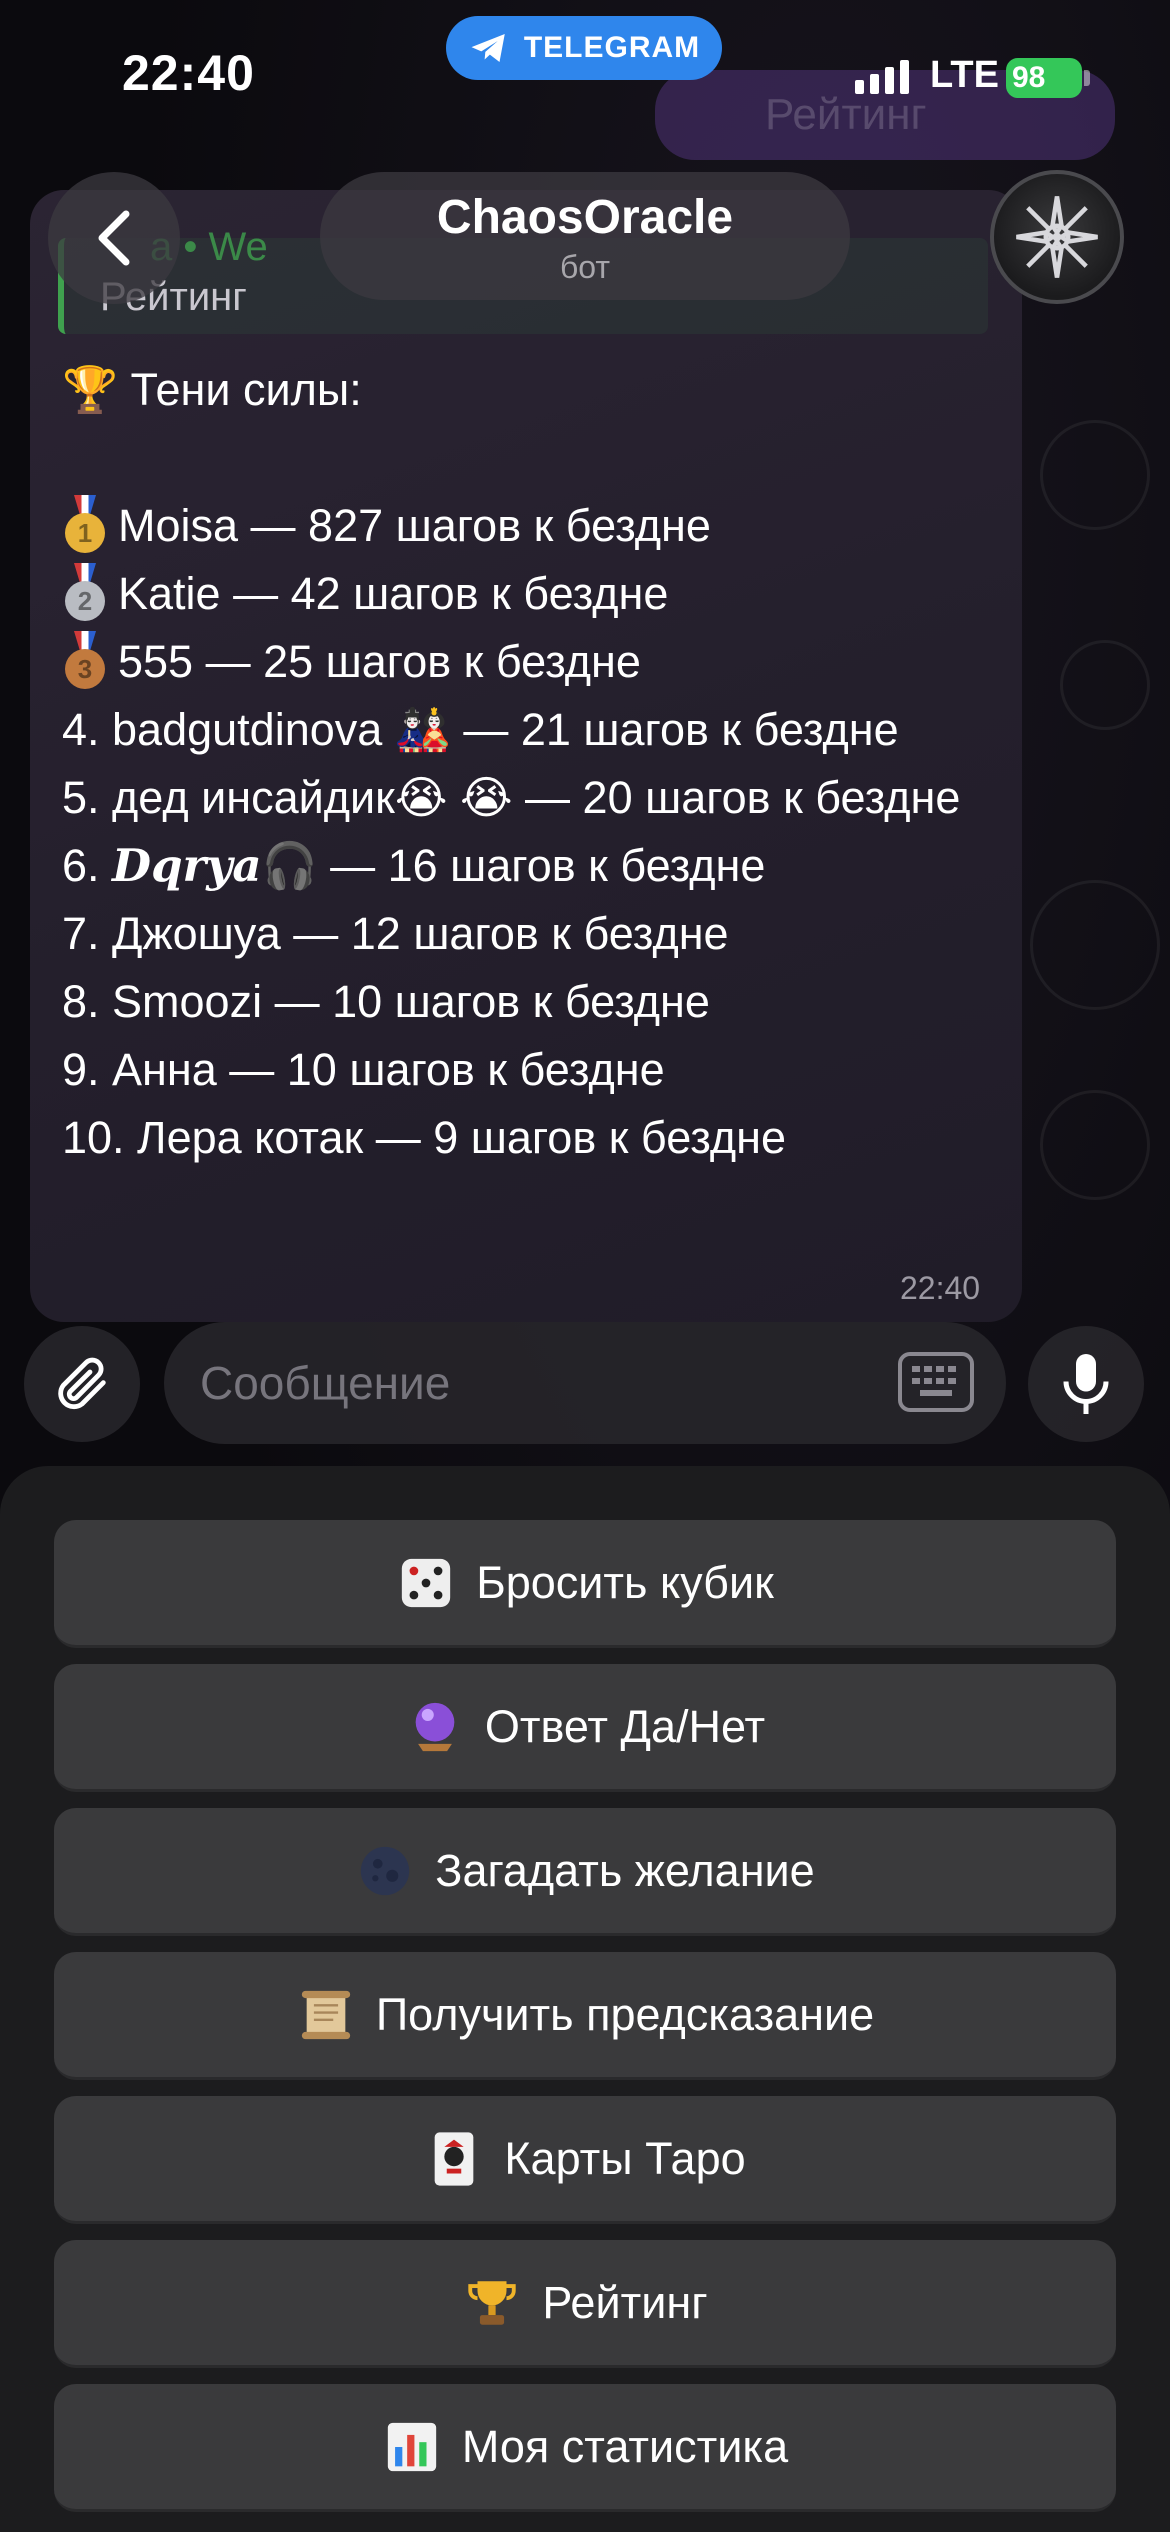 The height and width of the screenshot is (2532, 1170). I want to click on rank-line-7: 7. Джошуа — 12 шагов к бездне, so click(395, 933).